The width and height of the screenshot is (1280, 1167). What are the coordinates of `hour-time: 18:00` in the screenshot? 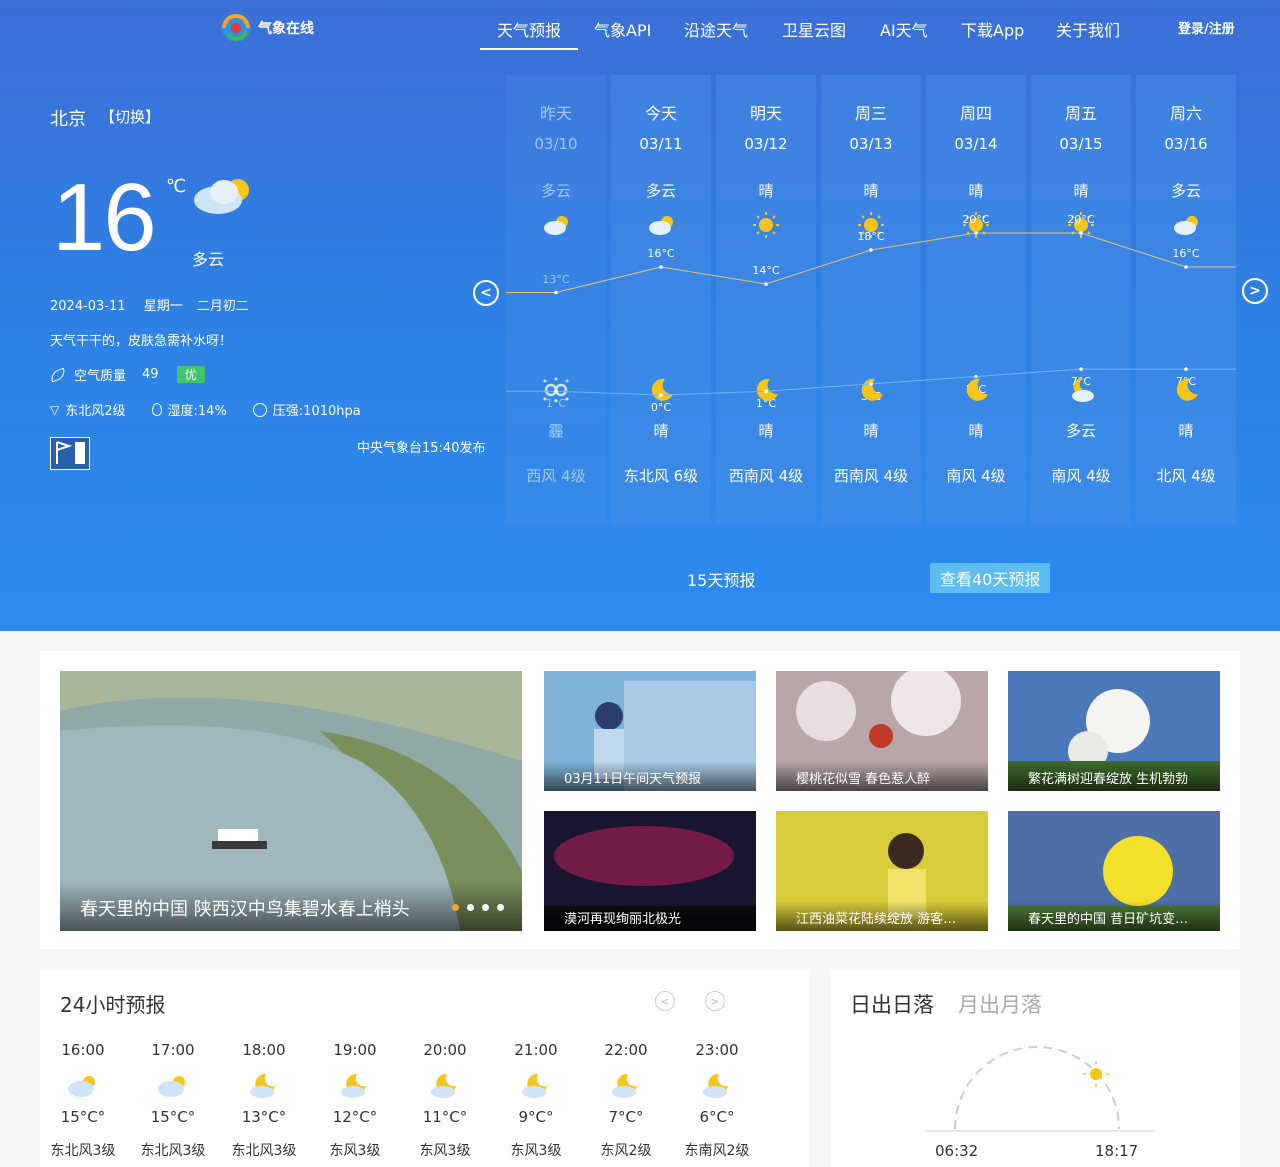 It's located at (264, 1050).